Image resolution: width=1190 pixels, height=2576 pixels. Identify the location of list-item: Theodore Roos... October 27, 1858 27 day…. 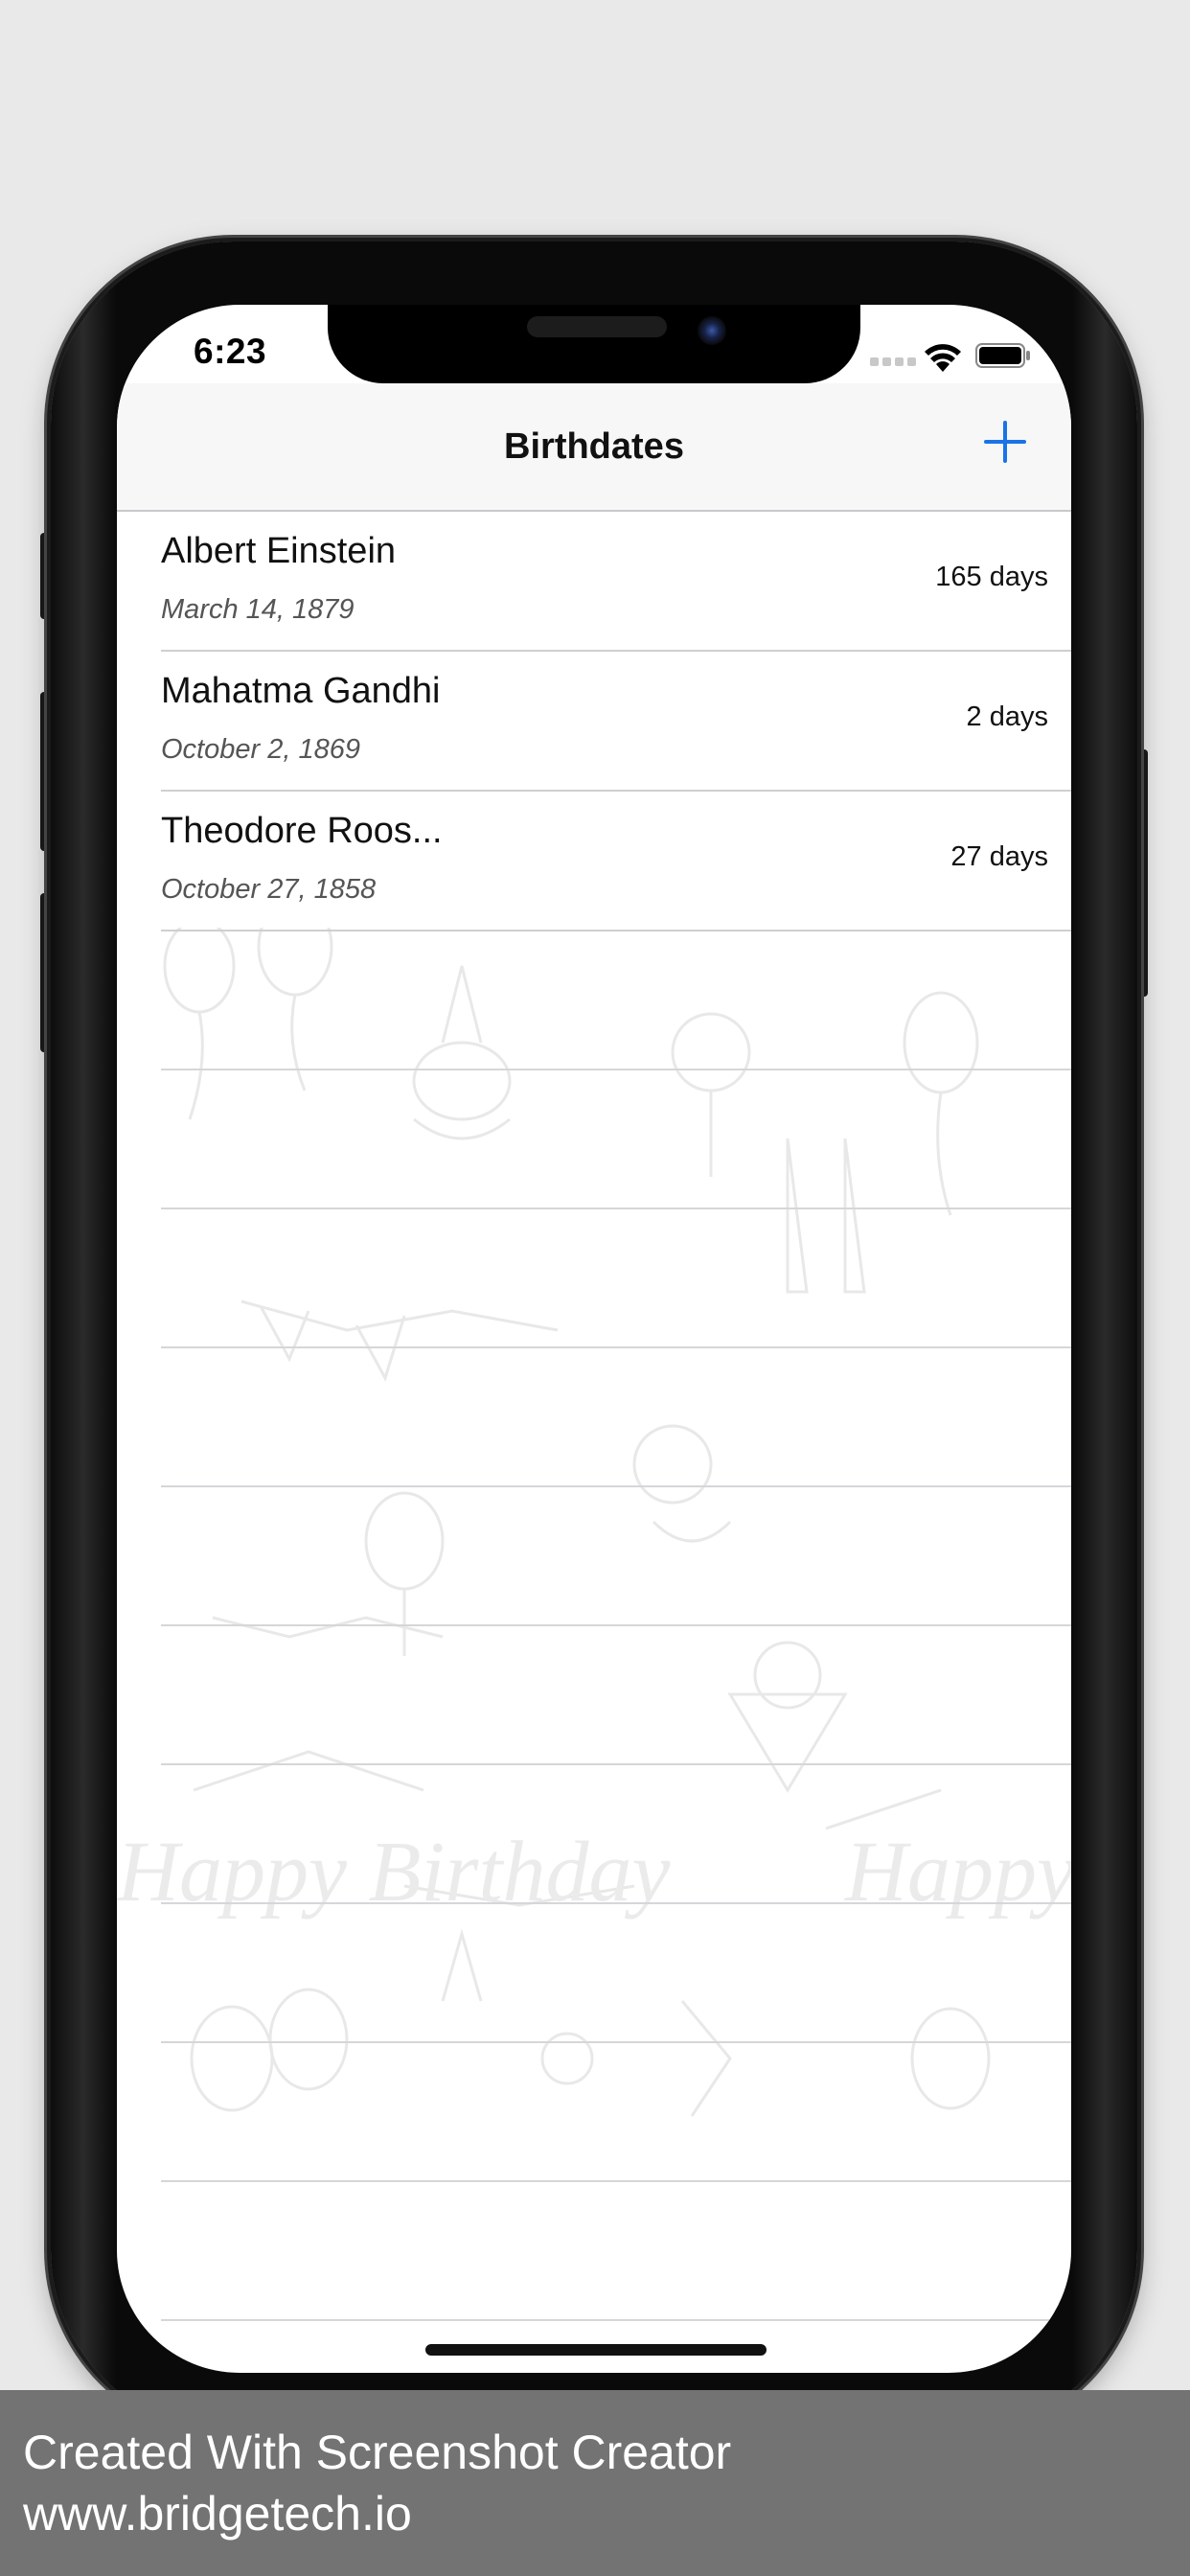
(616, 862).